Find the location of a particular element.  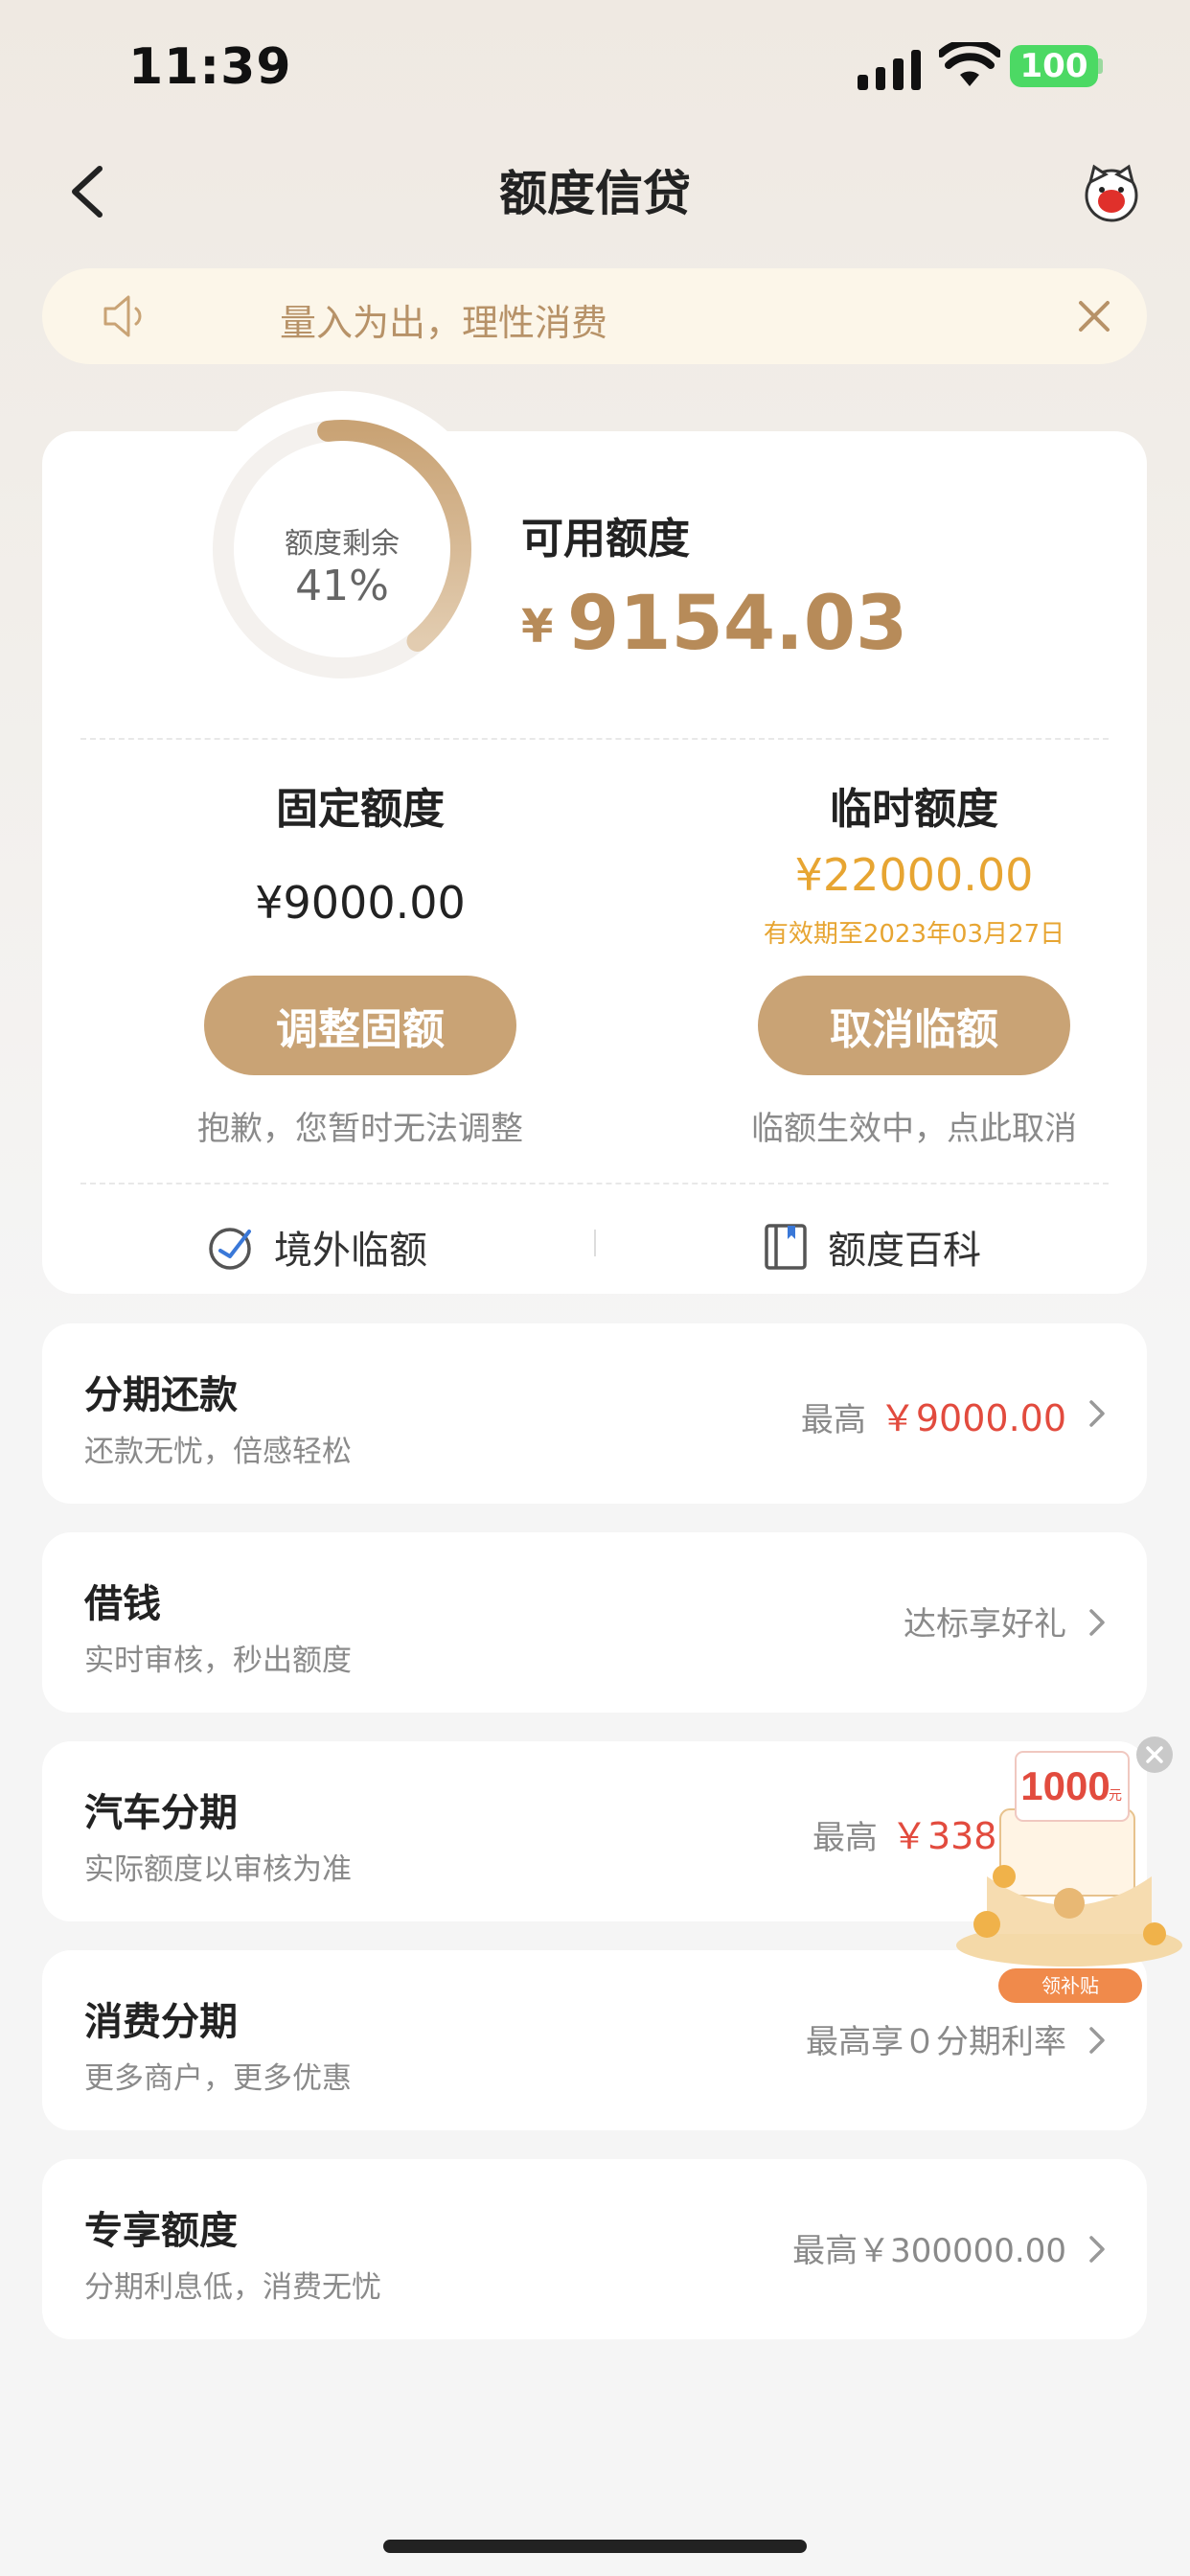

list-item-borrow: 借钱 实时审核，秒出额度 达标享好礼 is located at coordinates (594, 1622).